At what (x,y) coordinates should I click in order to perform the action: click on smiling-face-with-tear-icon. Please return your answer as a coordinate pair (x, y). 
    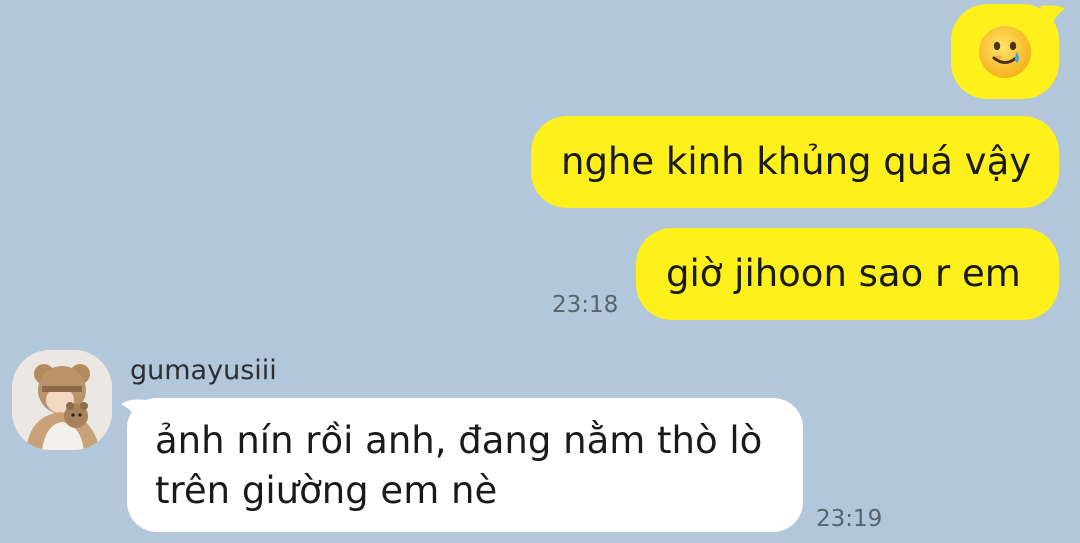
    Looking at the image, I should click on (1005, 51).